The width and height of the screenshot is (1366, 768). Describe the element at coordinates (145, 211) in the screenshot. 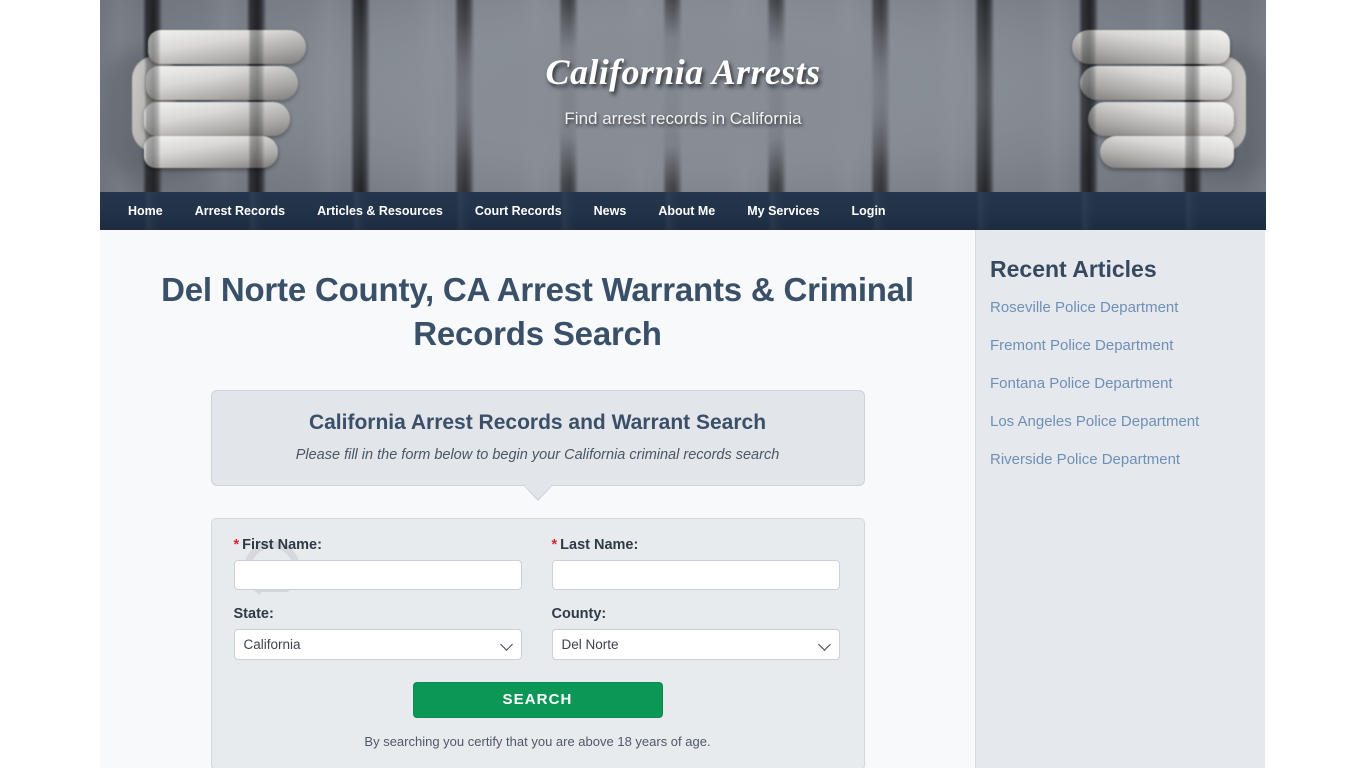

I see `nav-item-home: Home` at that location.